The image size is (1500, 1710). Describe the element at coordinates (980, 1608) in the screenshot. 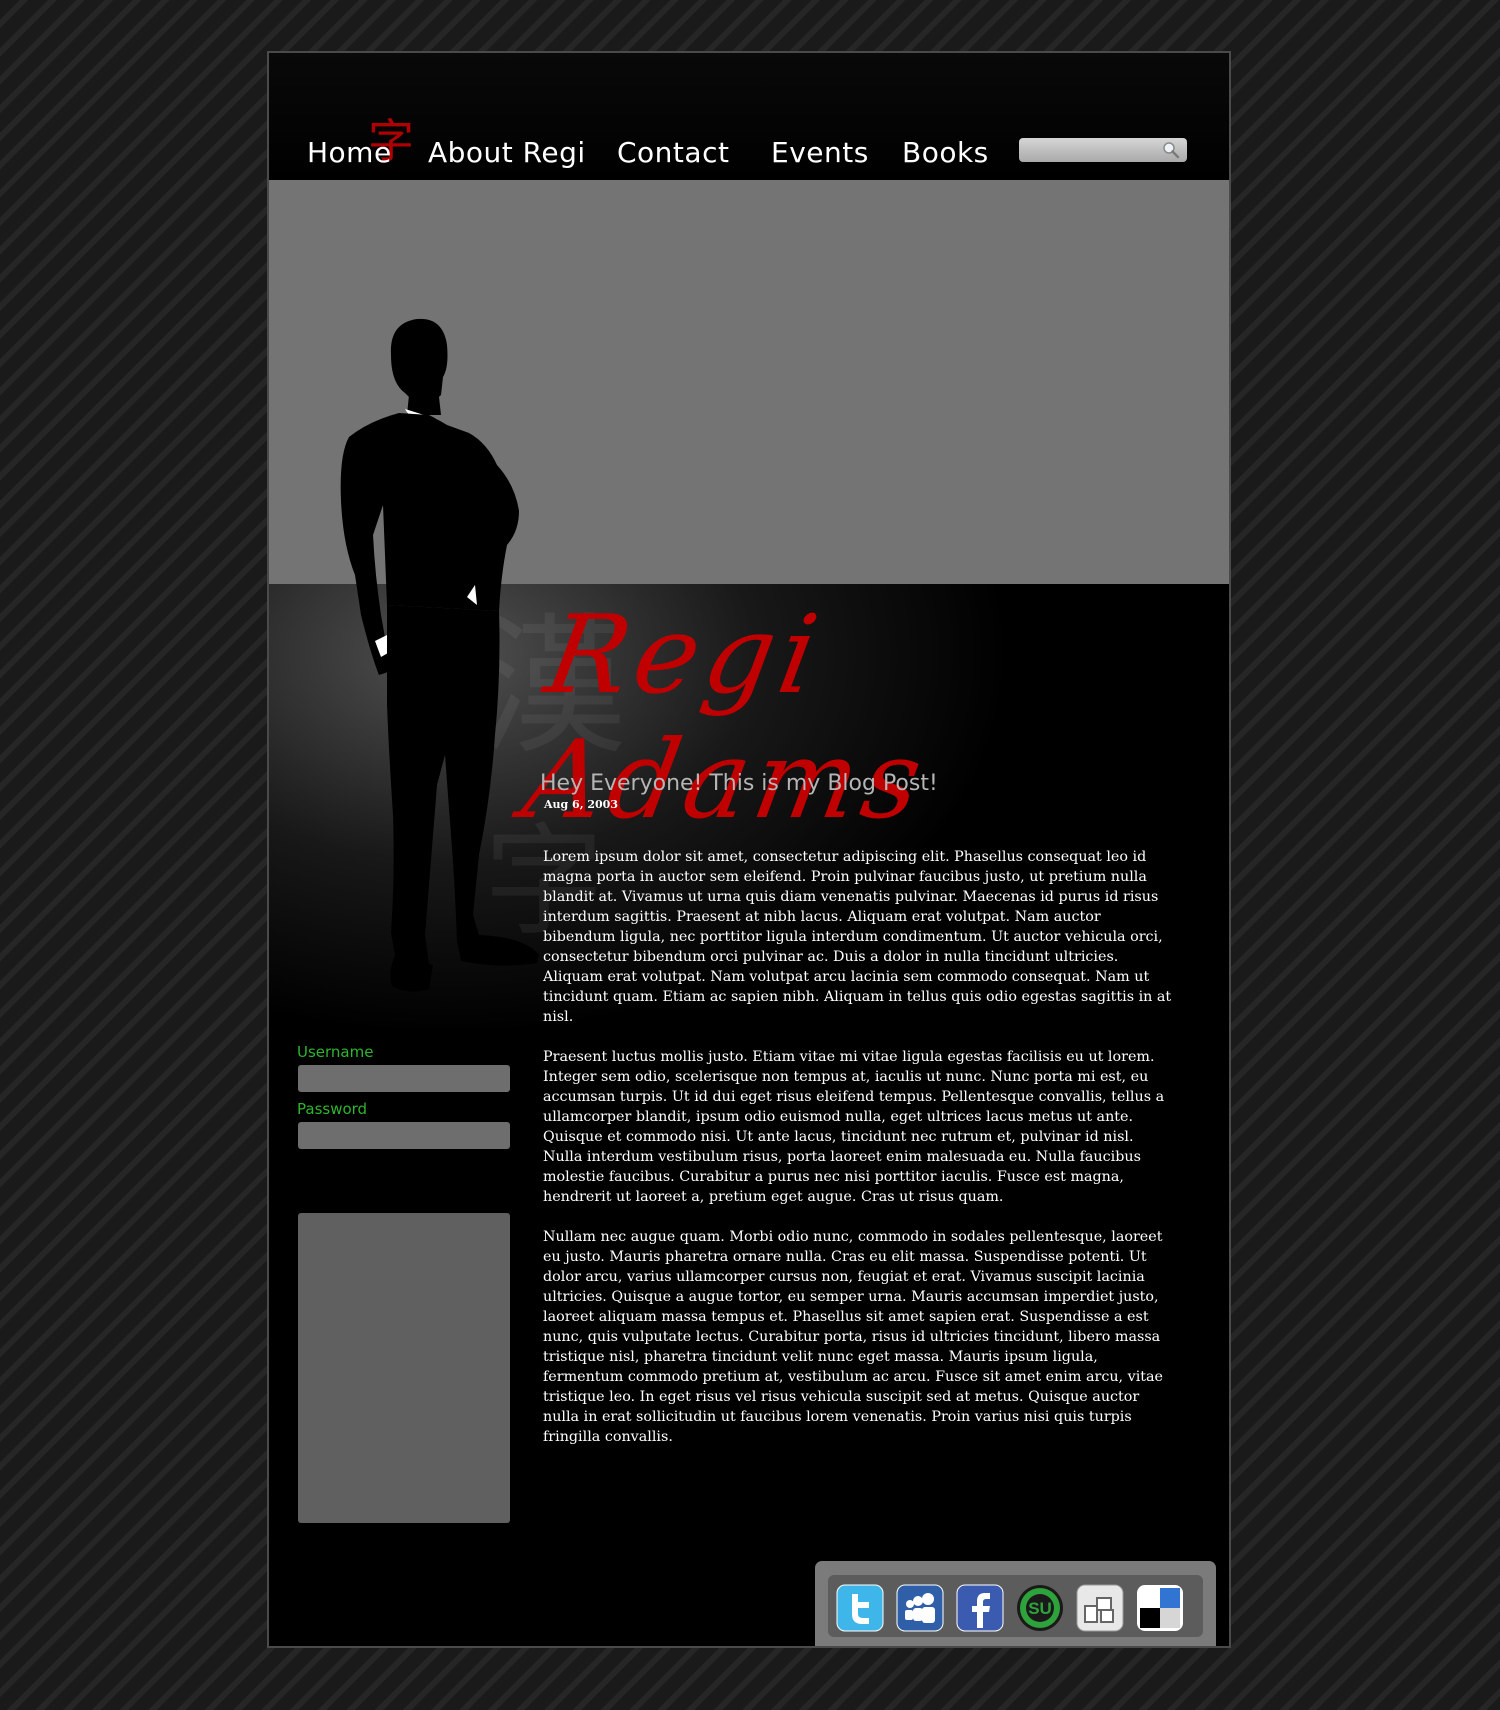

I see `facebook-icon` at that location.